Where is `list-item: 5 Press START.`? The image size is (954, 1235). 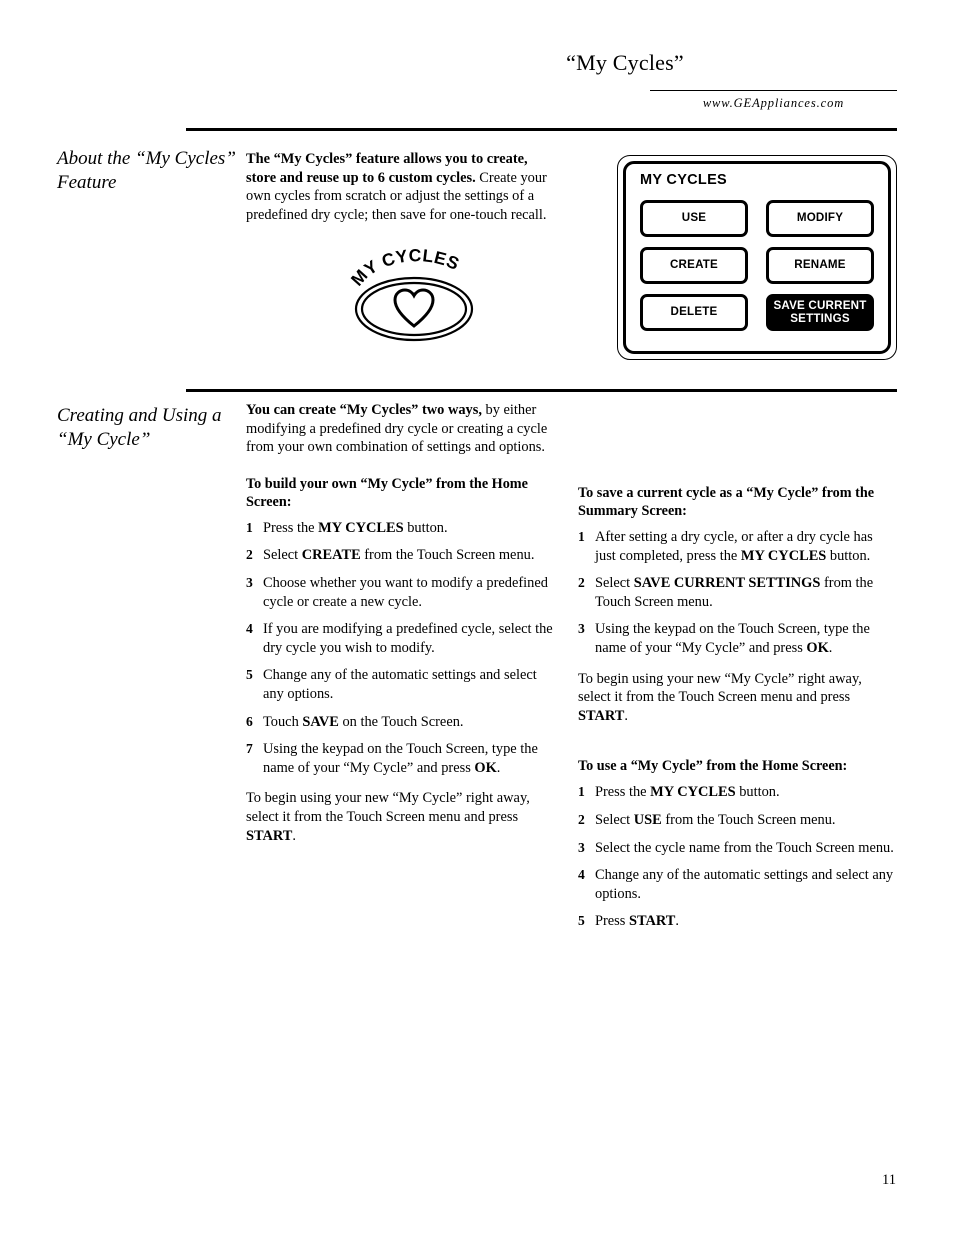 list-item: 5 Press START. is located at coordinates (737, 921).